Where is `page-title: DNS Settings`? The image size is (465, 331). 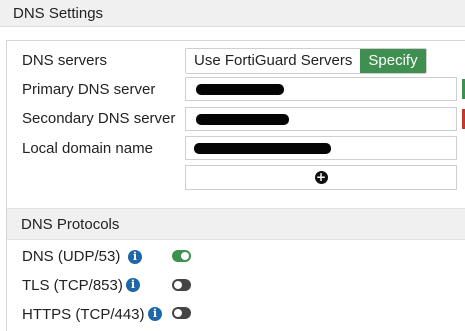 page-title: DNS Settings is located at coordinates (58, 13).